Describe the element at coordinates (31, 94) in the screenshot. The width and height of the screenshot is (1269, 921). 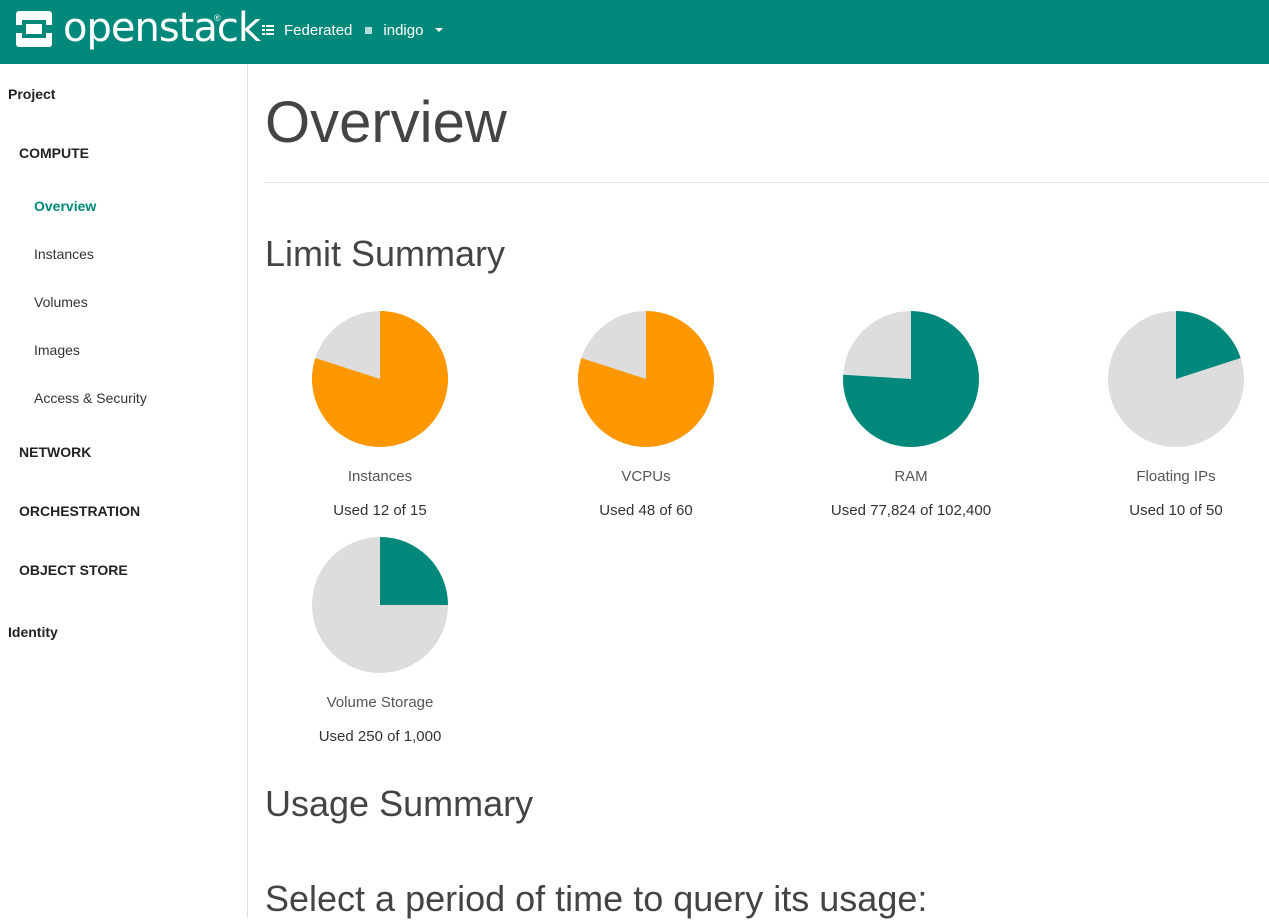
I see `sidebar-project: Project` at that location.